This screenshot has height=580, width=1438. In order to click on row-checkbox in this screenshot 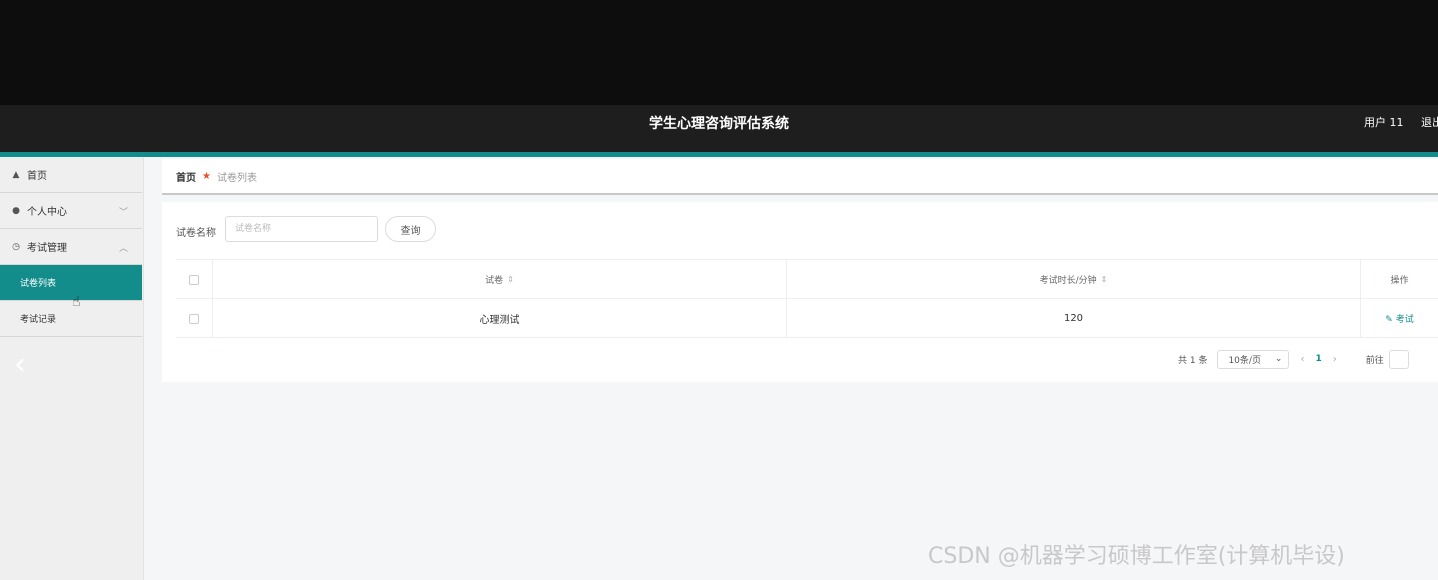, I will do `click(194, 318)`.